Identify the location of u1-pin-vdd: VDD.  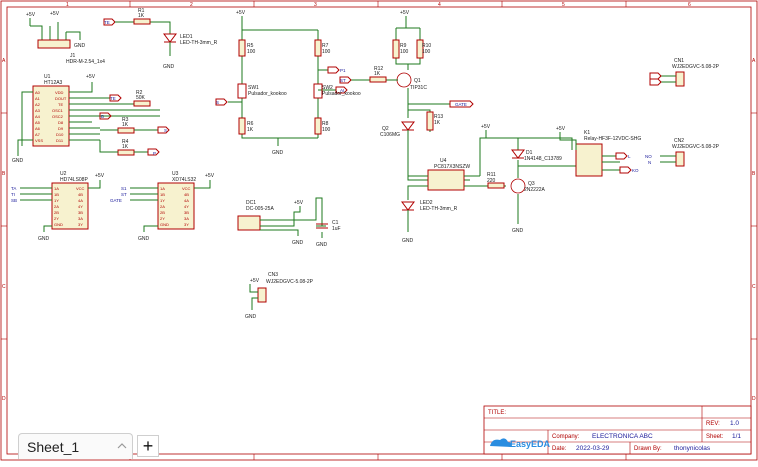
(59, 92).